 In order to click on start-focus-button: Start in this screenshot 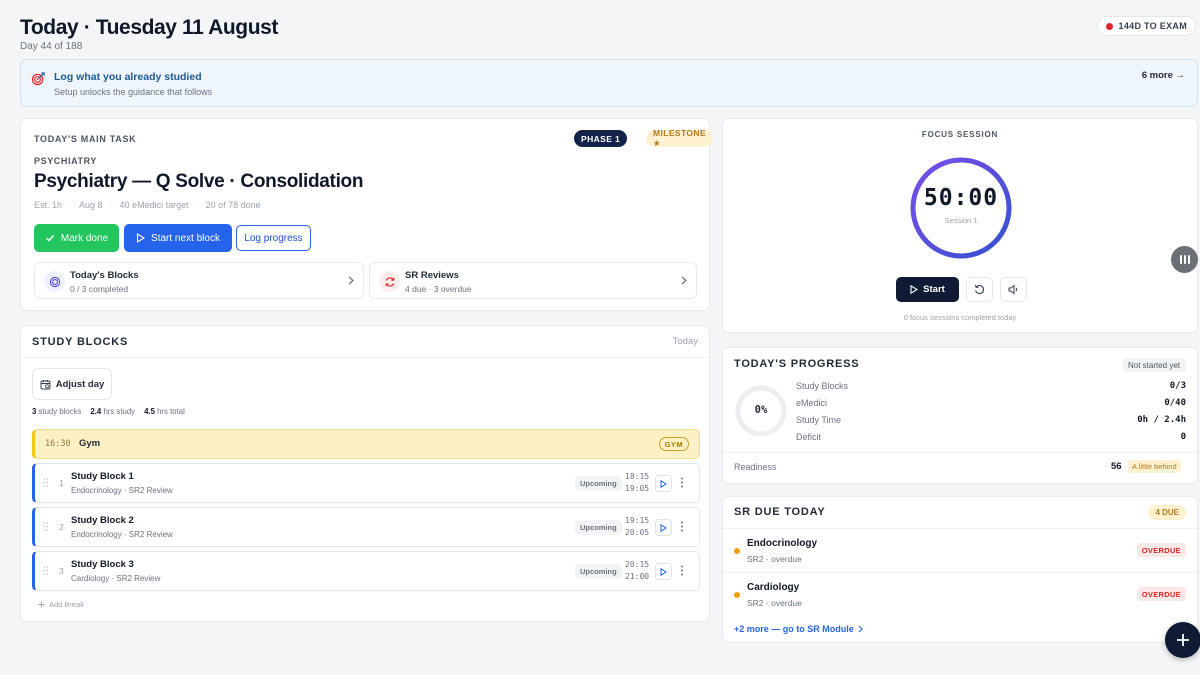, I will do `click(927, 289)`.